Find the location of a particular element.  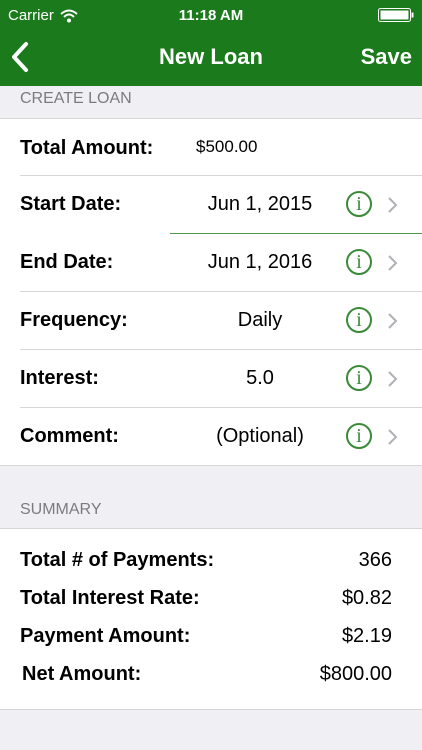

end-date-row: End Date: Jun 1, 2016 i is located at coordinates (211, 262).